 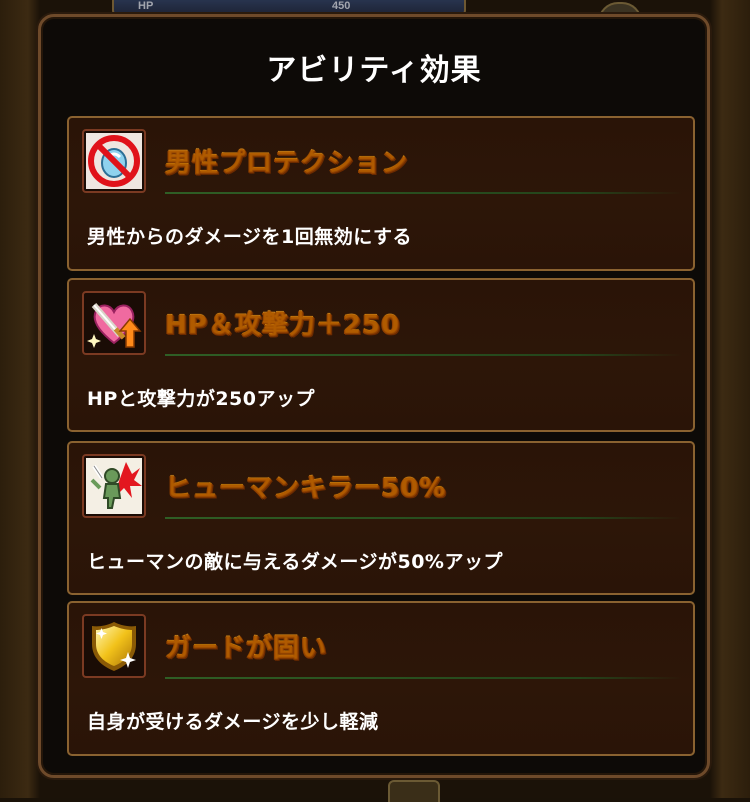 I want to click on human-killer-icon, so click(x=114, y=486).